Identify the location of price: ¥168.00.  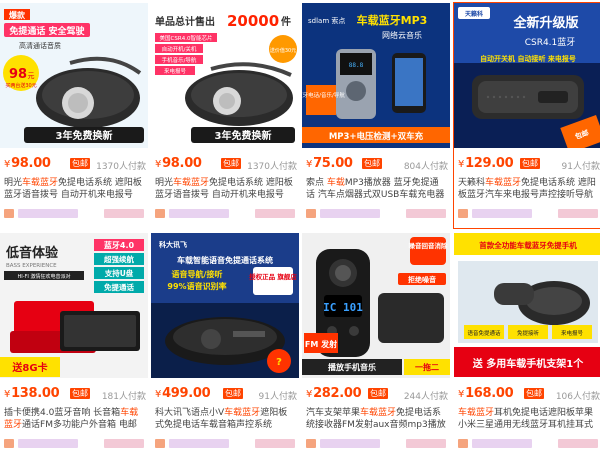
(486, 393).